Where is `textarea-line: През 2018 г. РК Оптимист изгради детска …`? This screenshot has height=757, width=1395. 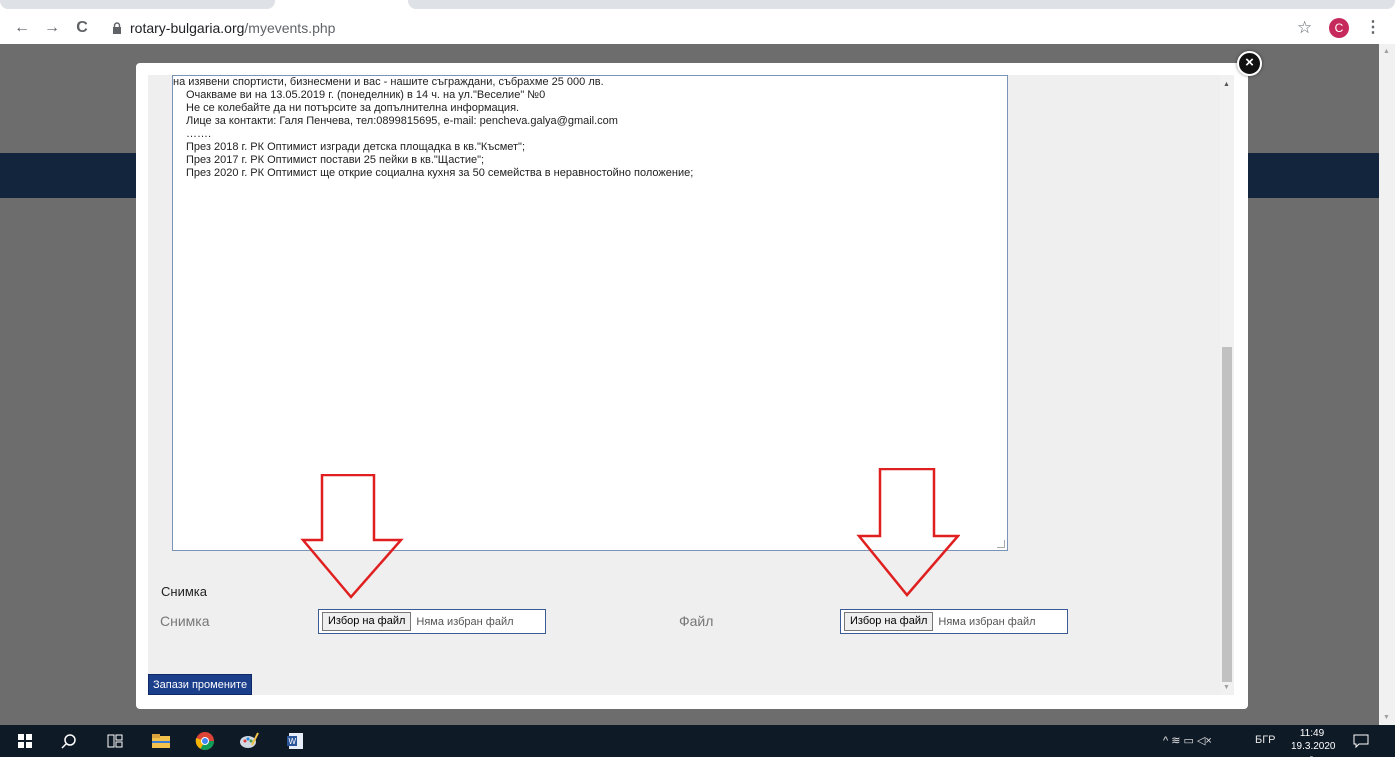
textarea-line: През 2018 г. РК Оптимист изгради детска … is located at coordinates (356, 147).